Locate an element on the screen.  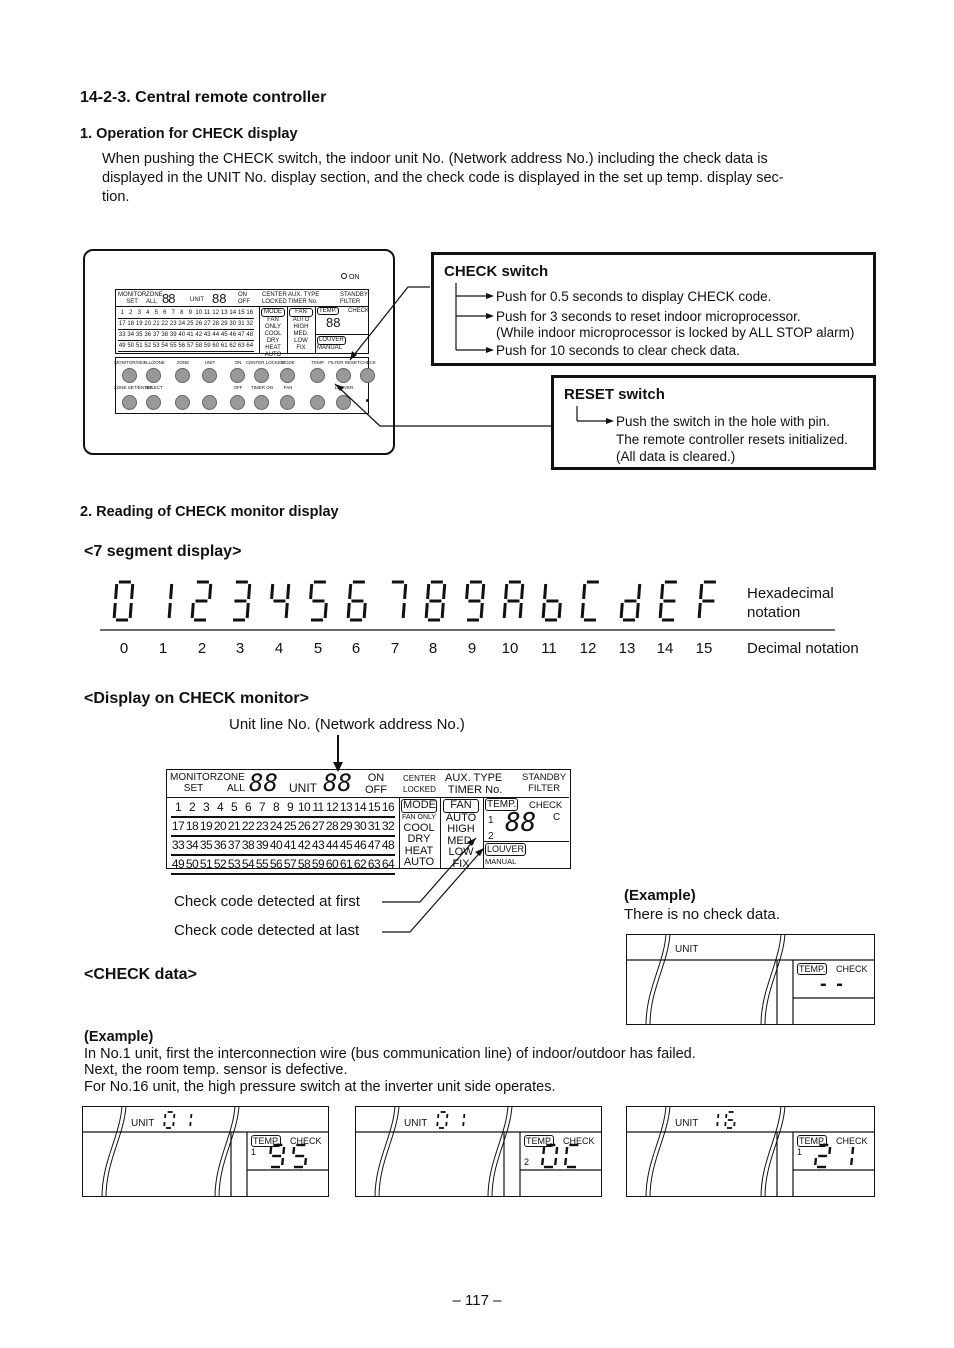
unit-number: 61 is located at coordinates (346, 865).